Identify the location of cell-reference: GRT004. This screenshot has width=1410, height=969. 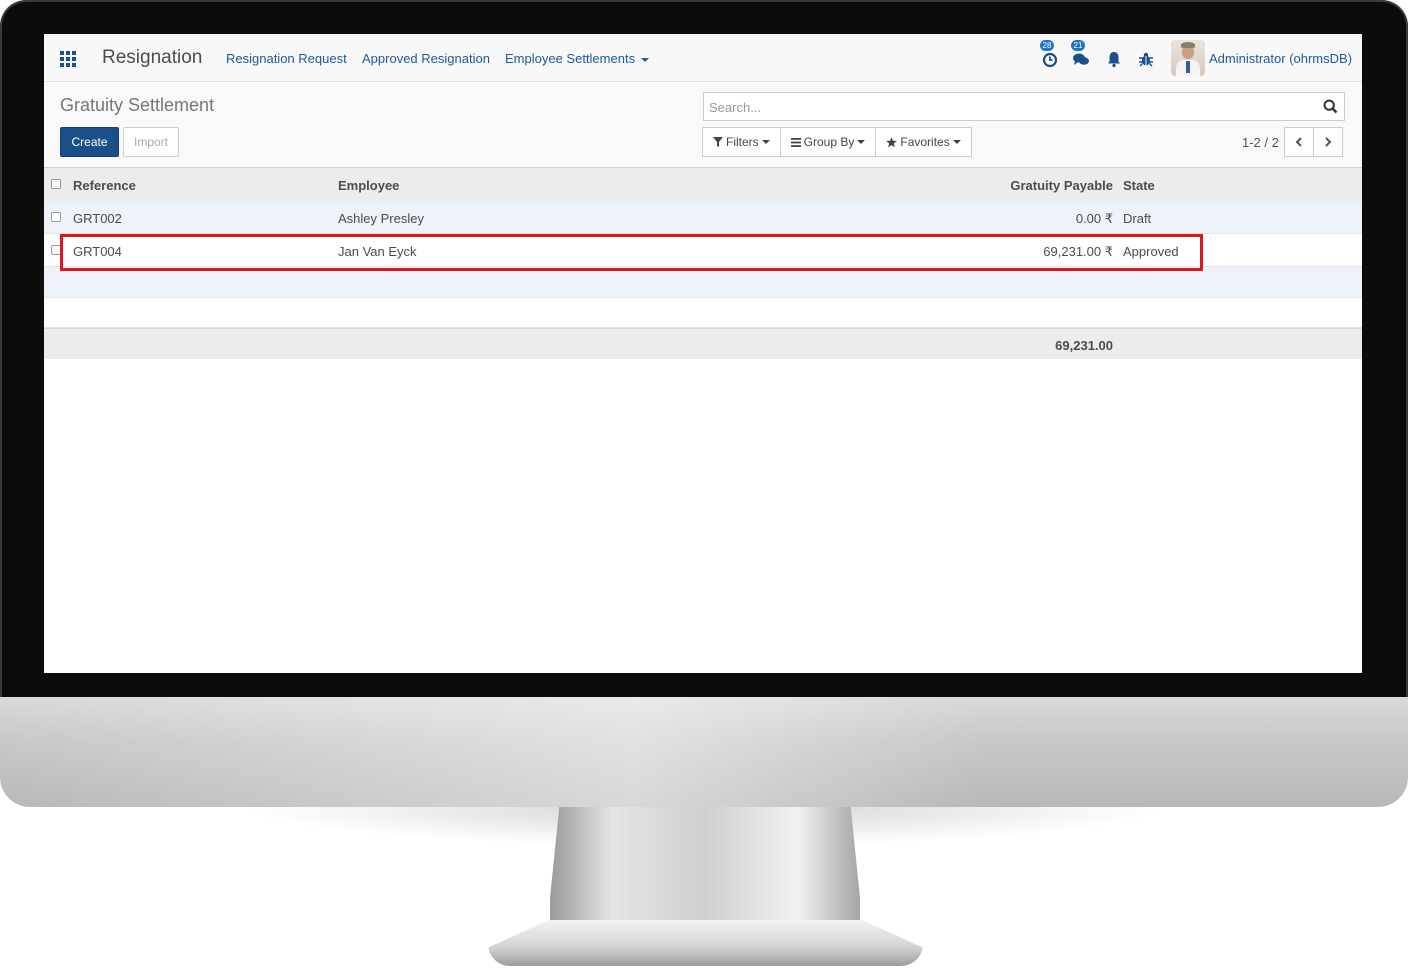
(97, 251).